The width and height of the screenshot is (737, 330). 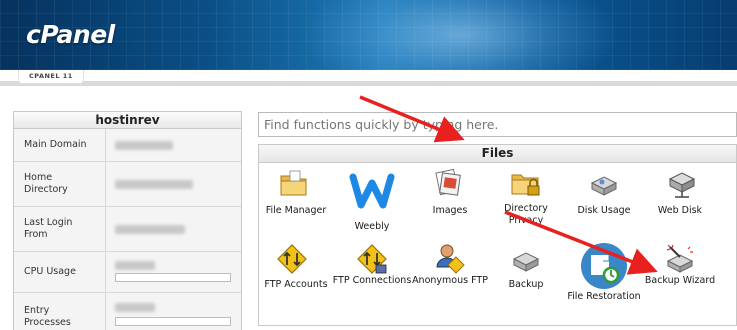 I want to click on backup-icon, so click(x=526, y=262).